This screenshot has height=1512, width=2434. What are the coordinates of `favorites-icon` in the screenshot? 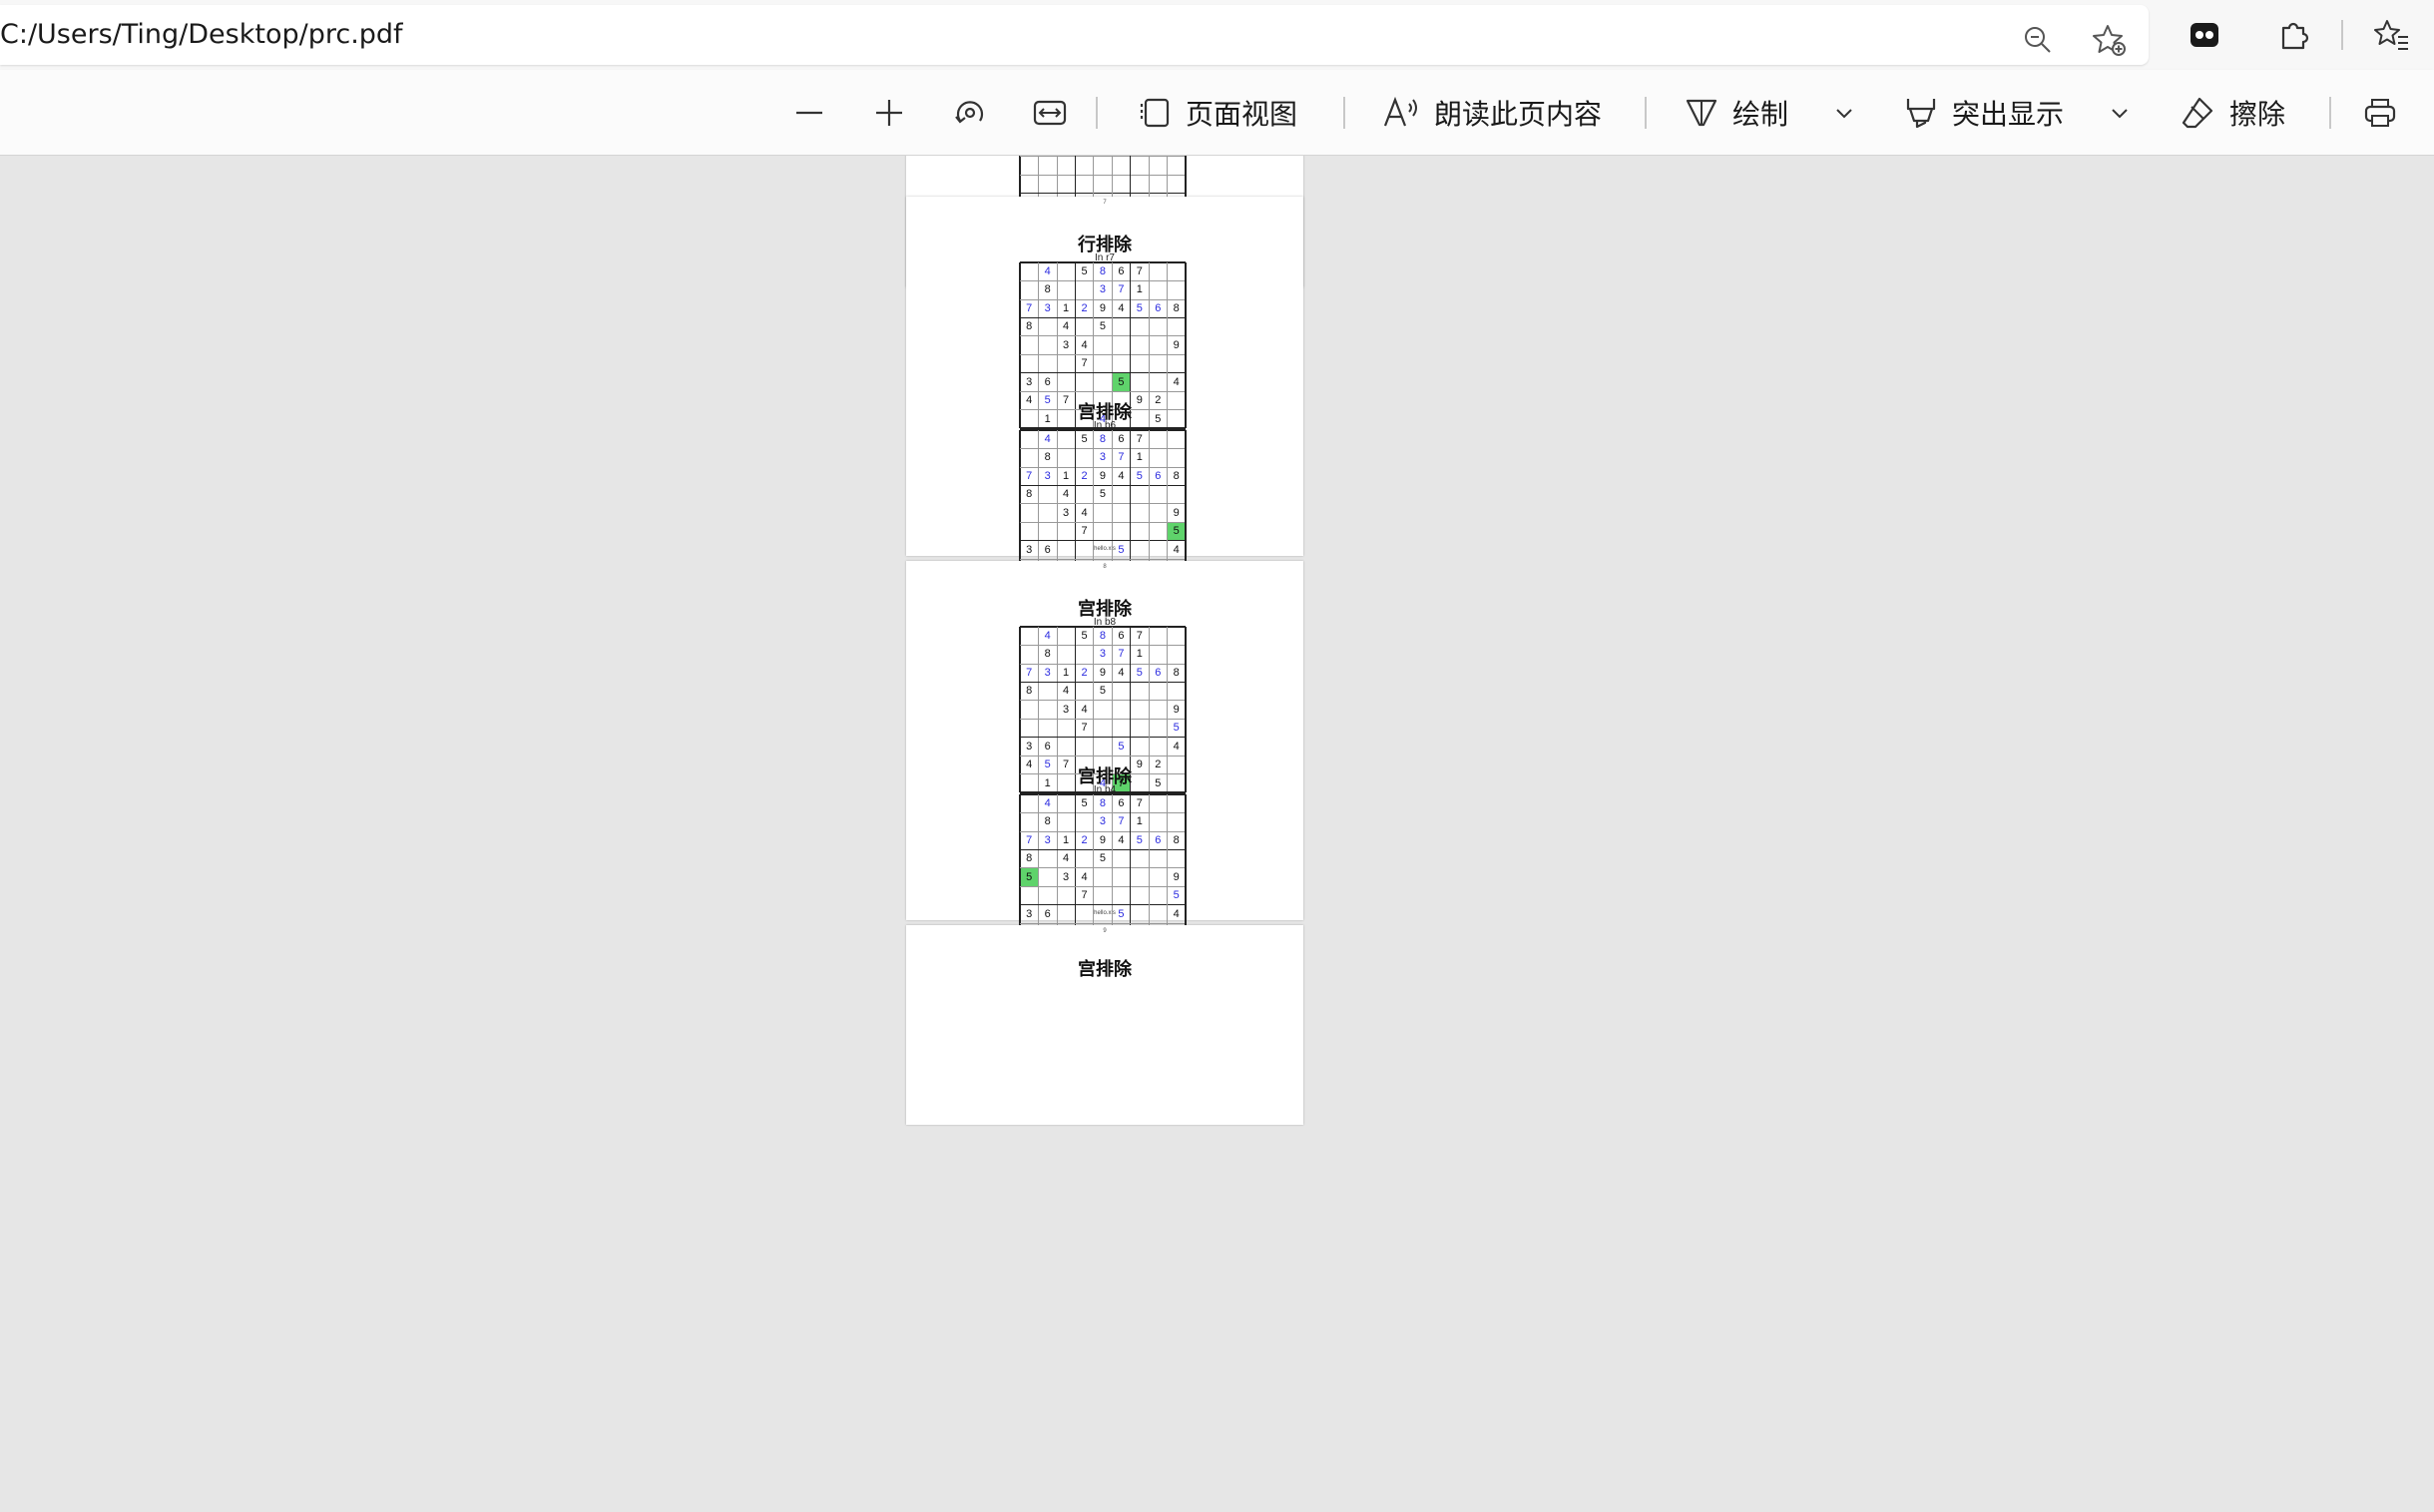 It's located at (2392, 35).